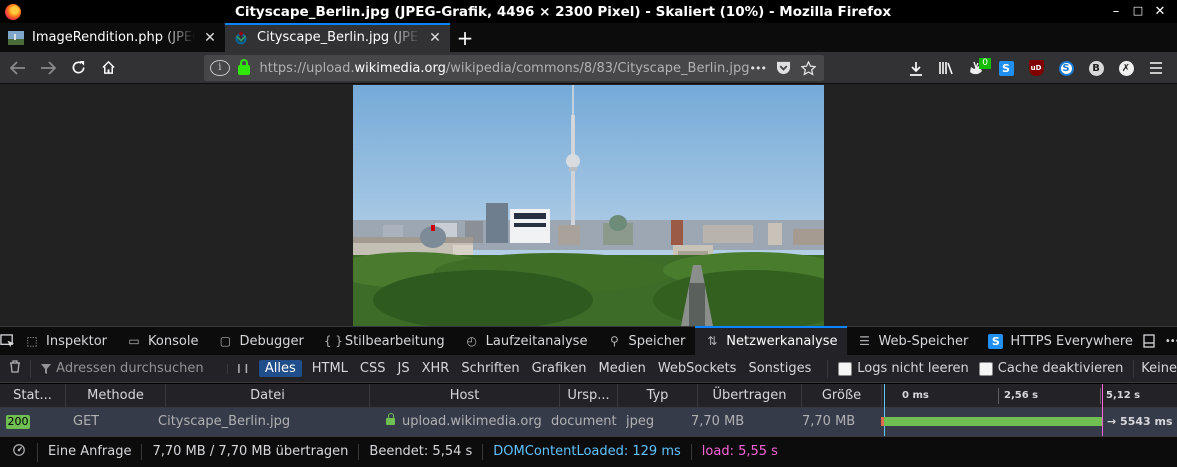 The image size is (1177, 467). Describe the element at coordinates (465, 37) in the screenshot. I see `new-tab-button: +` at that location.